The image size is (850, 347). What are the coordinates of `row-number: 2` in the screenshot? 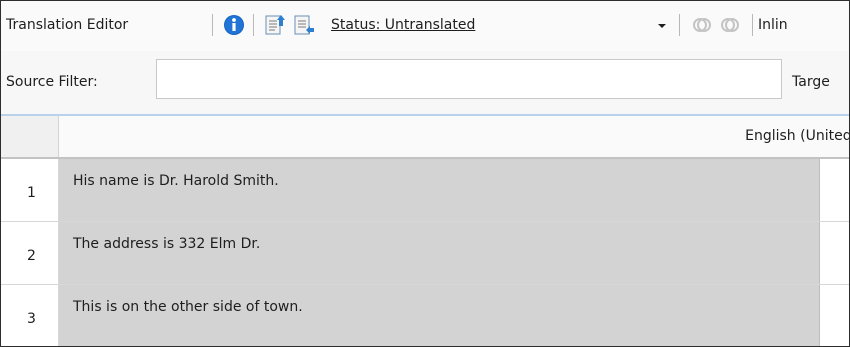 It's located at (30, 253).